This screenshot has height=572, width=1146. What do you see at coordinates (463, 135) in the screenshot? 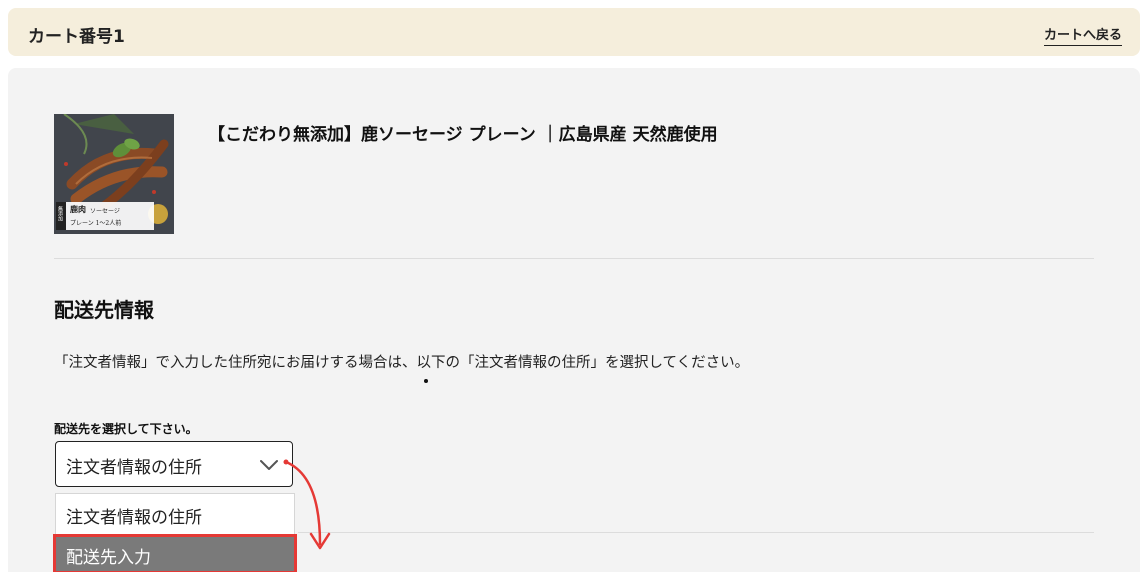
I see `product-name: 【こだわり無添加】鹿ソーセージ プレーン ｜広島県産 天然鹿使用` at bounding box center [463, 135].